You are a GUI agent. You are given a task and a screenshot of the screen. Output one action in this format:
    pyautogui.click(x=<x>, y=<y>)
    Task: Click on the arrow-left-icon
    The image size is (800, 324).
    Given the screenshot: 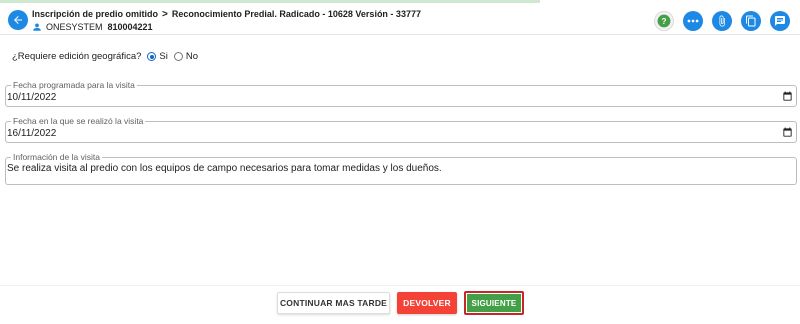 What is the action you would take?
    pyautogui.click(x=18, y=20)
    